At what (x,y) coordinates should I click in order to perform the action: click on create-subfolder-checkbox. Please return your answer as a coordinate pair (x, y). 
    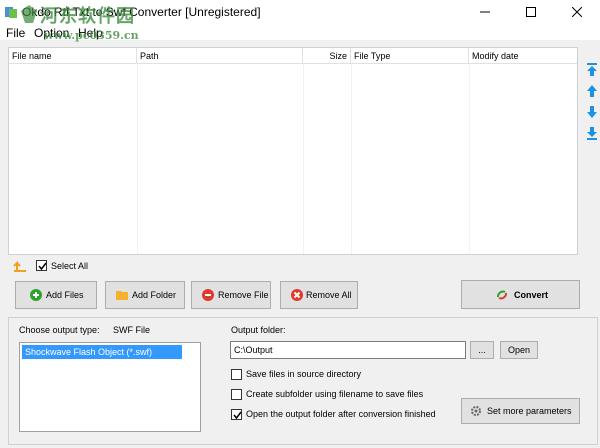
    Looking at the image, I should click on (236, 394).